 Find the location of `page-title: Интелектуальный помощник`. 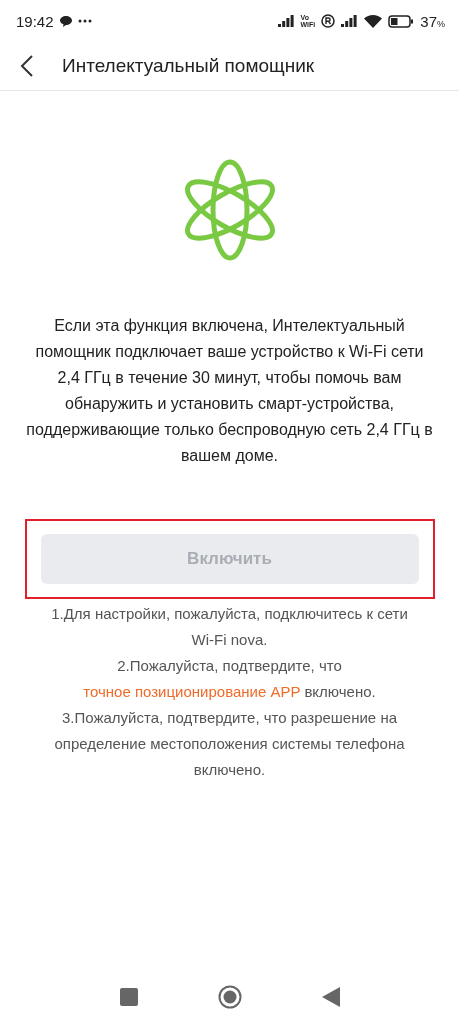

page-title: Интелектуальный помощник is located at coordinates (188, 66).